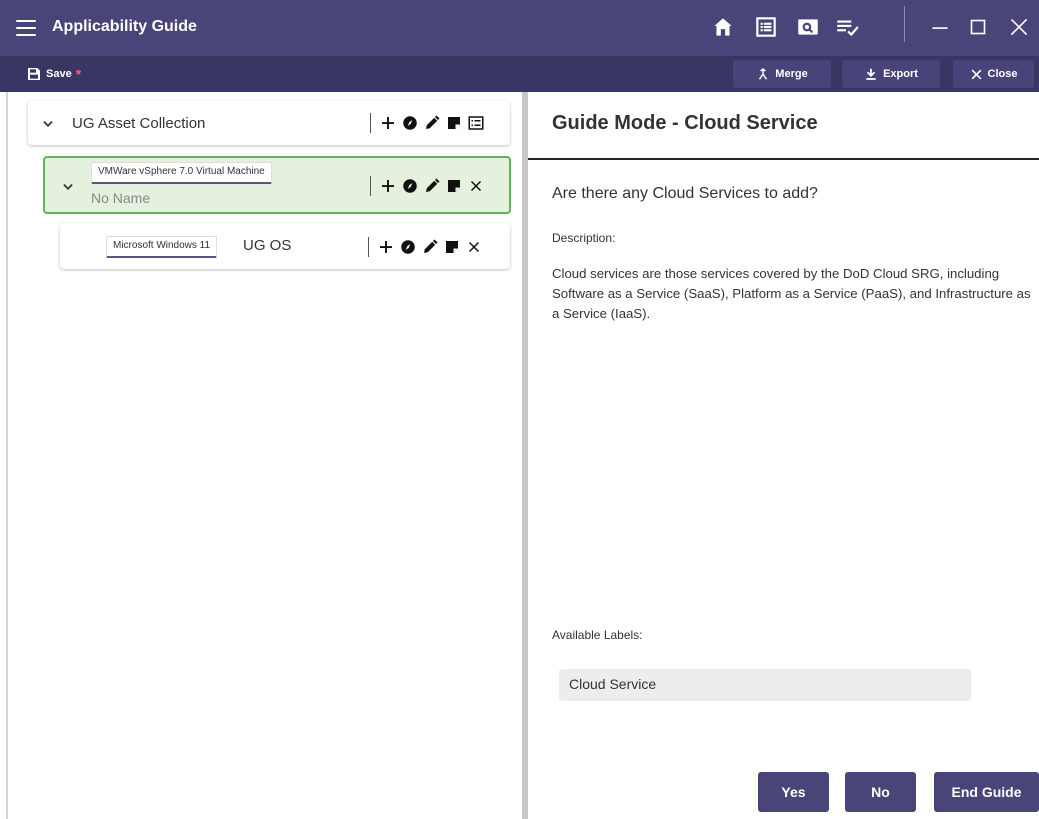 The image size is (1039, 819). I want to click on save-icon, so click(34, 74).